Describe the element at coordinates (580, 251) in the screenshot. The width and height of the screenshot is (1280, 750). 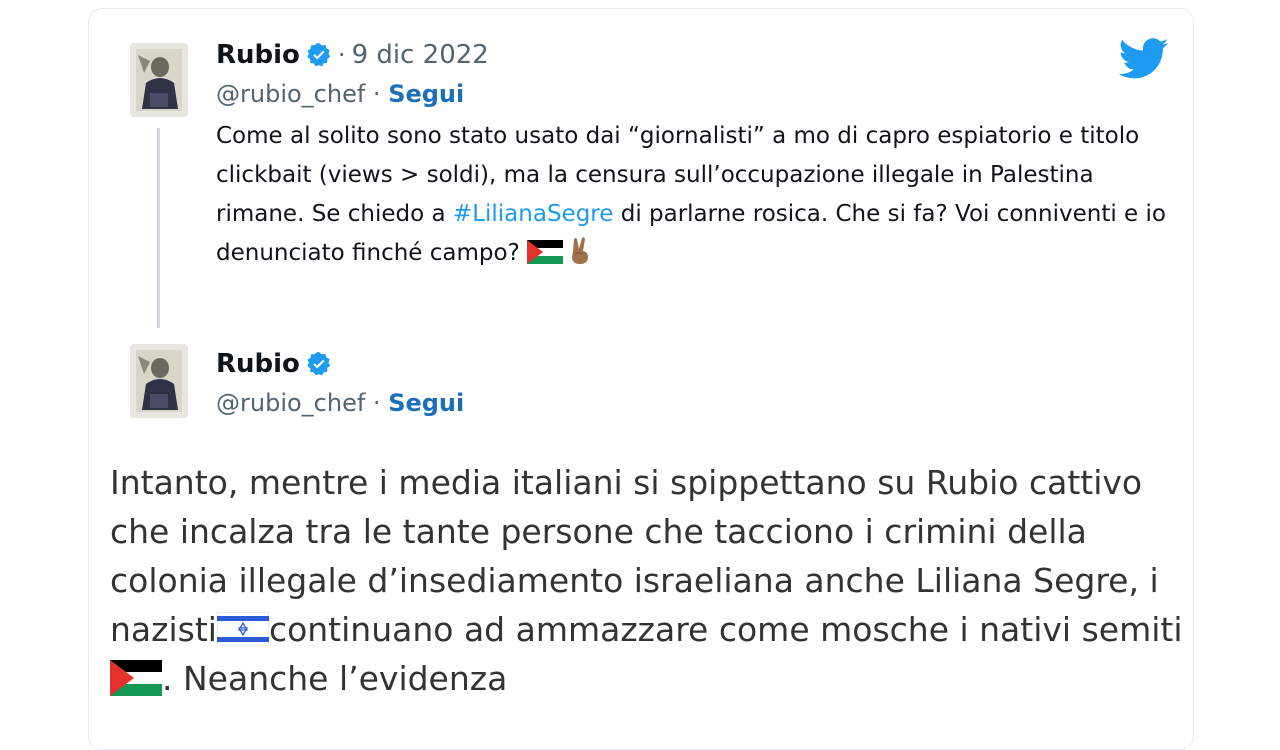
I see `victory-hand-emoji` at that location.